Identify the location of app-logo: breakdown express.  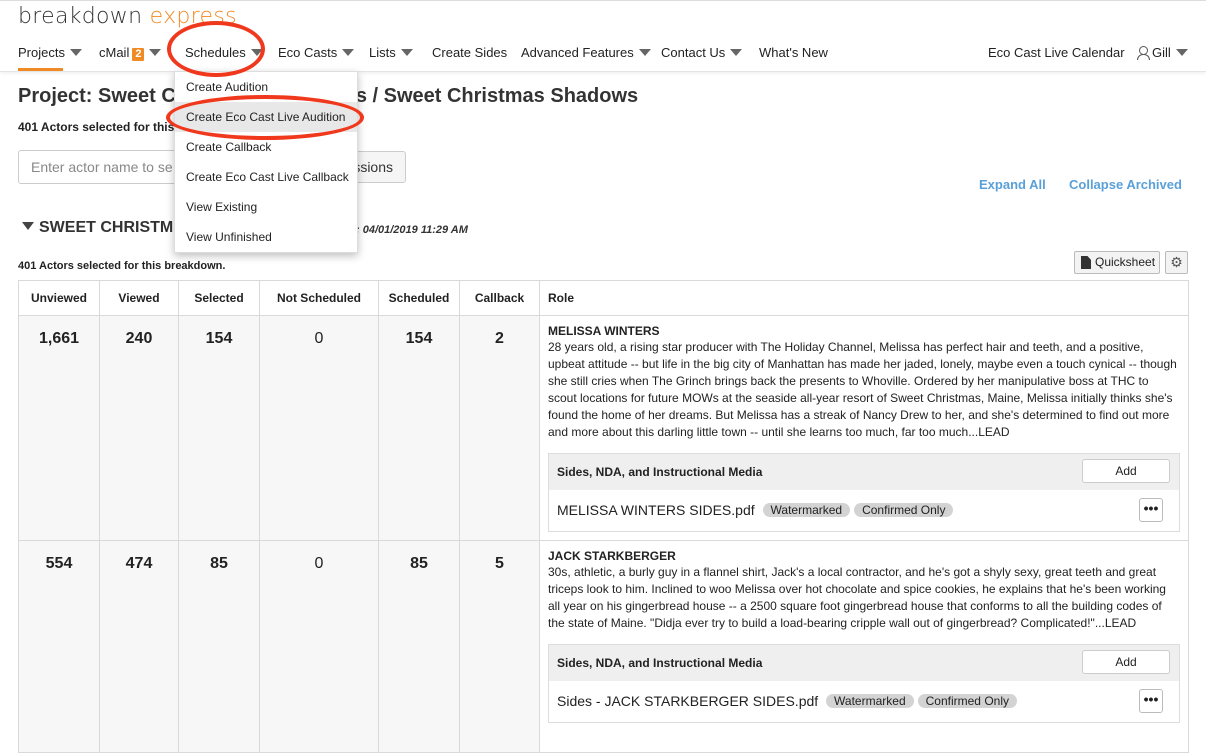
(127, 16).